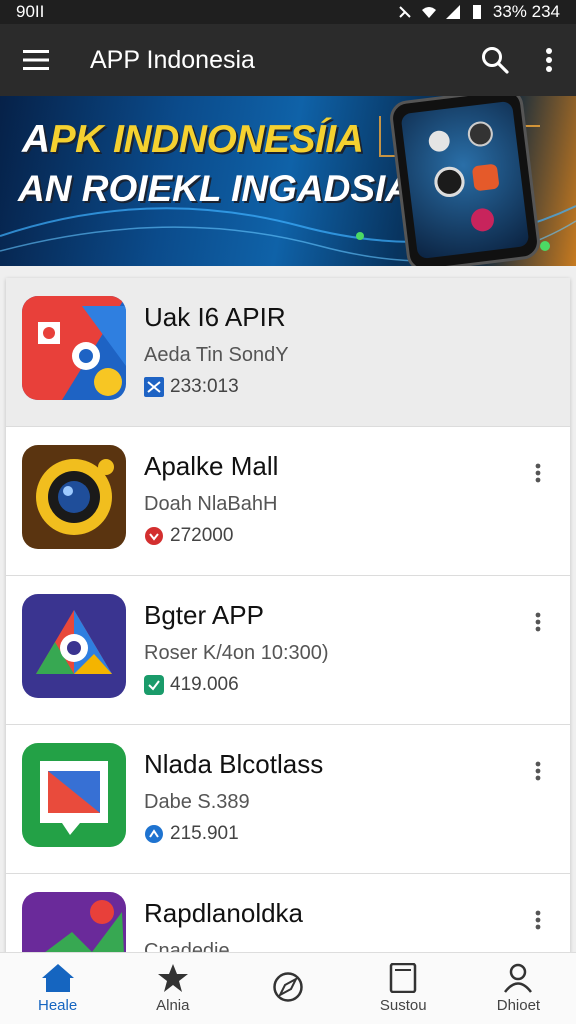 The height and width of the screenshot is (1024, 576). I want to click on person-icon, so click(518, 978).